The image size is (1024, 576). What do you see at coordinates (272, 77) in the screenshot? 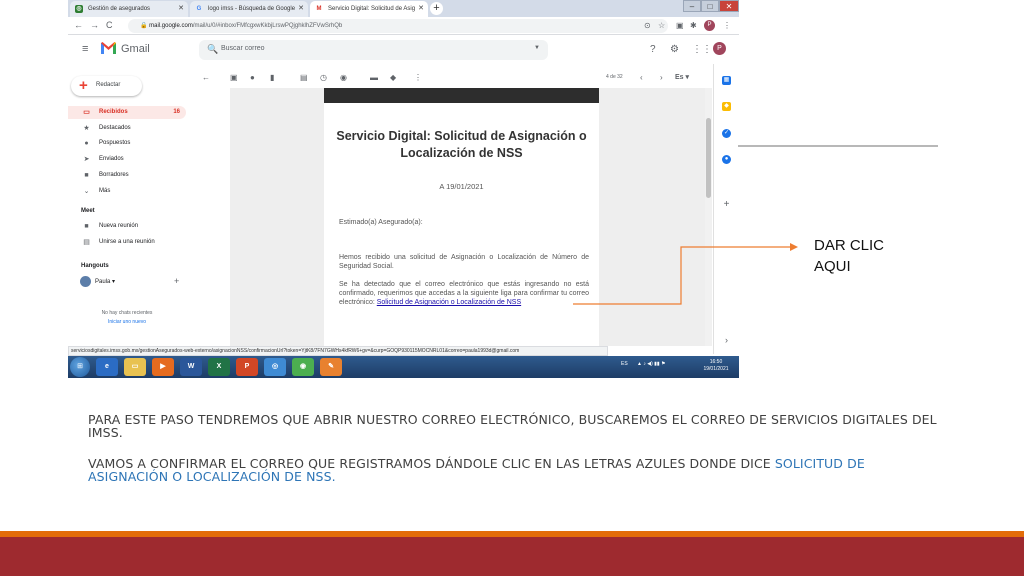
I see `trash-icon: ▮` at bounding box center [272, 77].